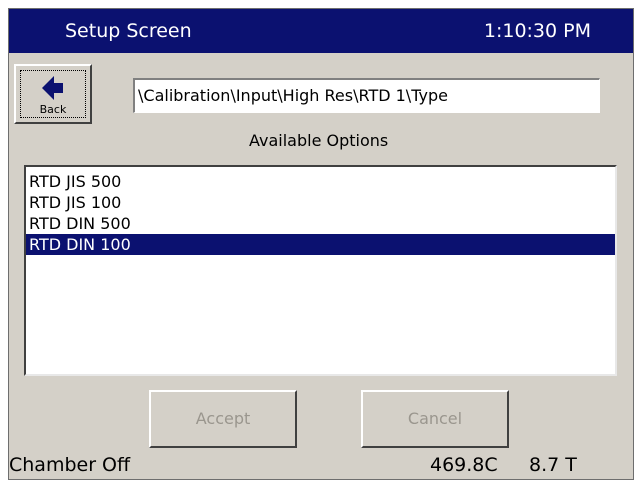 The image size is (642, 485). Describe the element at coordinates (553, 465) in the screenshot. I see `time-readout: 8.7 T` at that location.